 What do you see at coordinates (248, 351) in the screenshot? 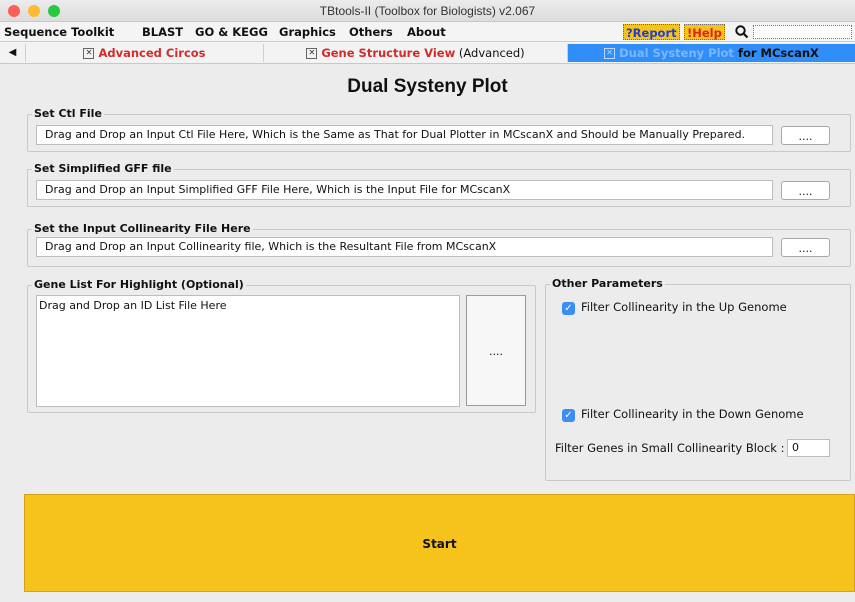
I see `gene-list-textarea: Drag and Drop an ID List File Here` at bounding box center [248, 351].